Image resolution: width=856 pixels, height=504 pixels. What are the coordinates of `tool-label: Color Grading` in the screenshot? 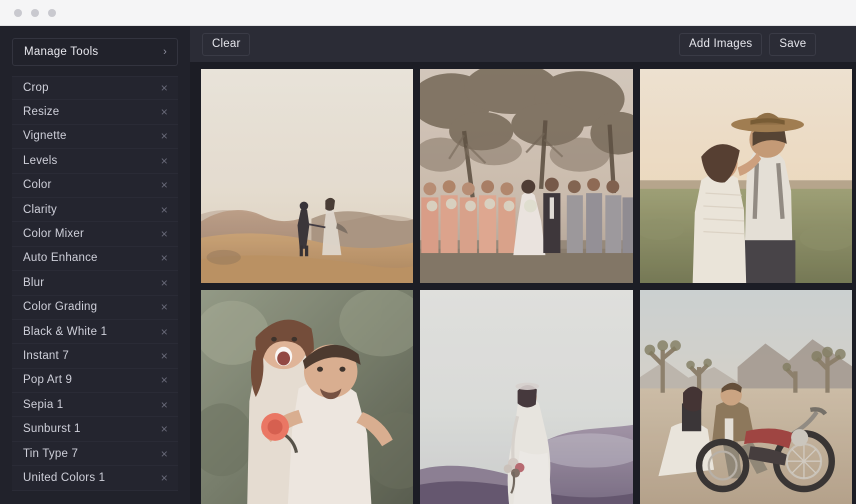 It's located at (60, 307).